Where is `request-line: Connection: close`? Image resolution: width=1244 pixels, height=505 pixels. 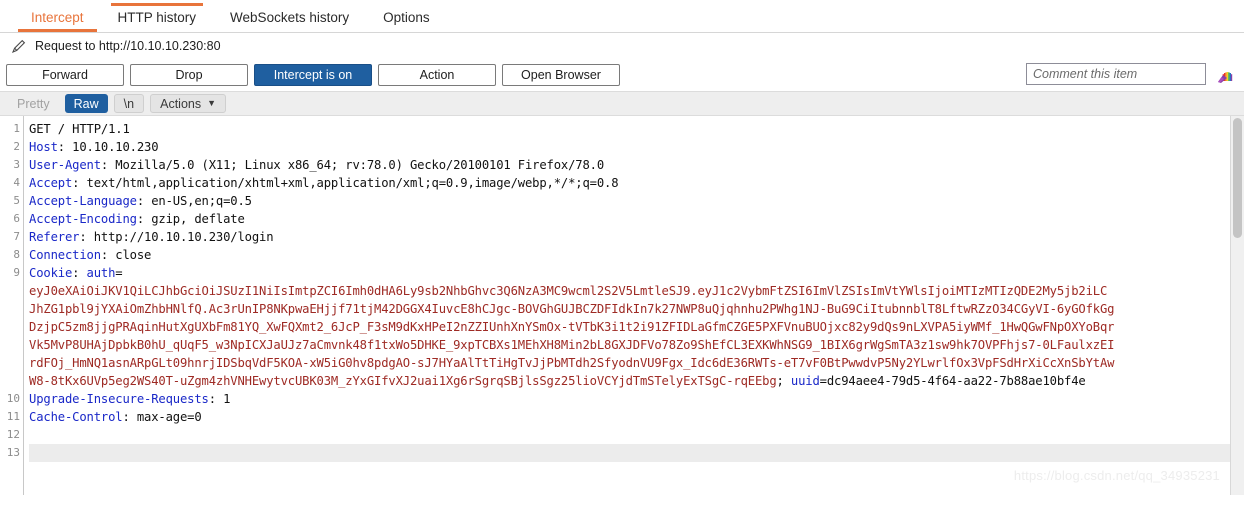 request-line: Connection: close is located at coordinates (636, 255).